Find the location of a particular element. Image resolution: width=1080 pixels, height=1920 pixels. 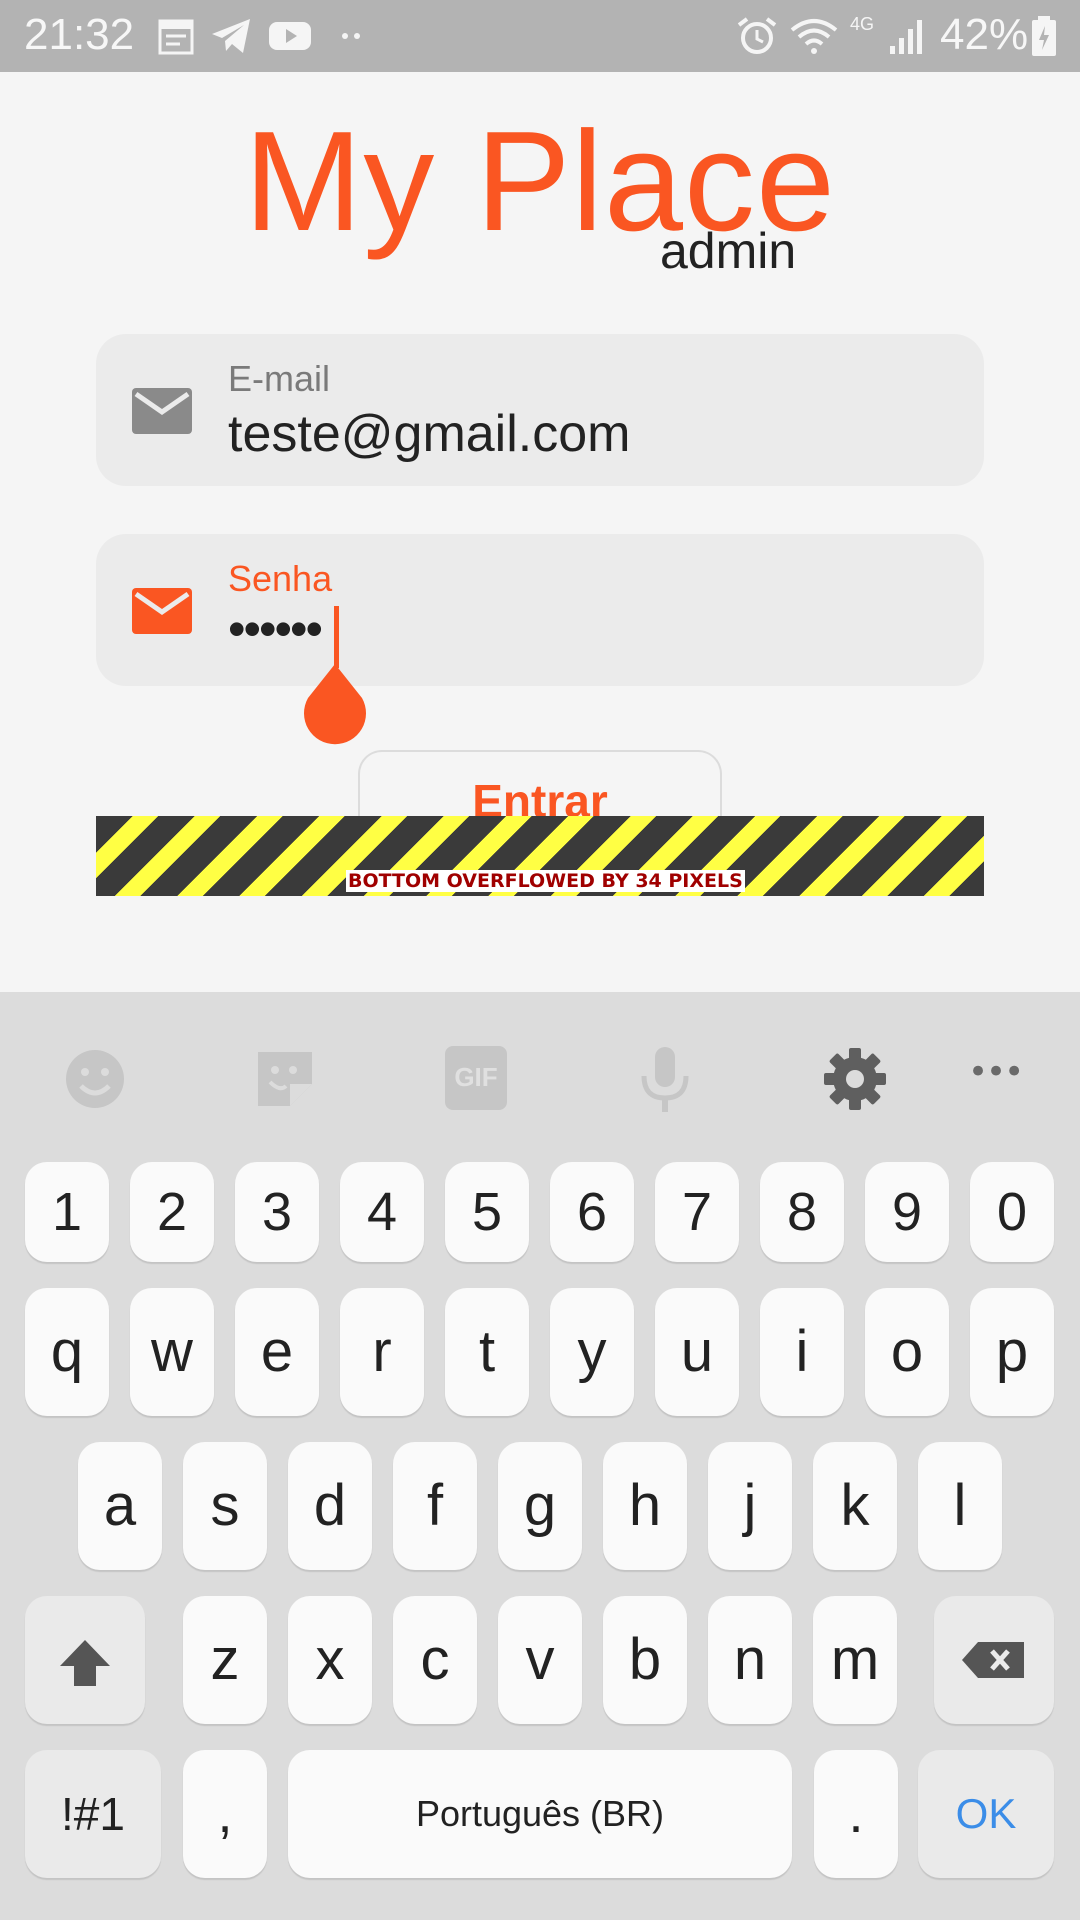

key-1: 1 is located at coordinates (67, 1212).